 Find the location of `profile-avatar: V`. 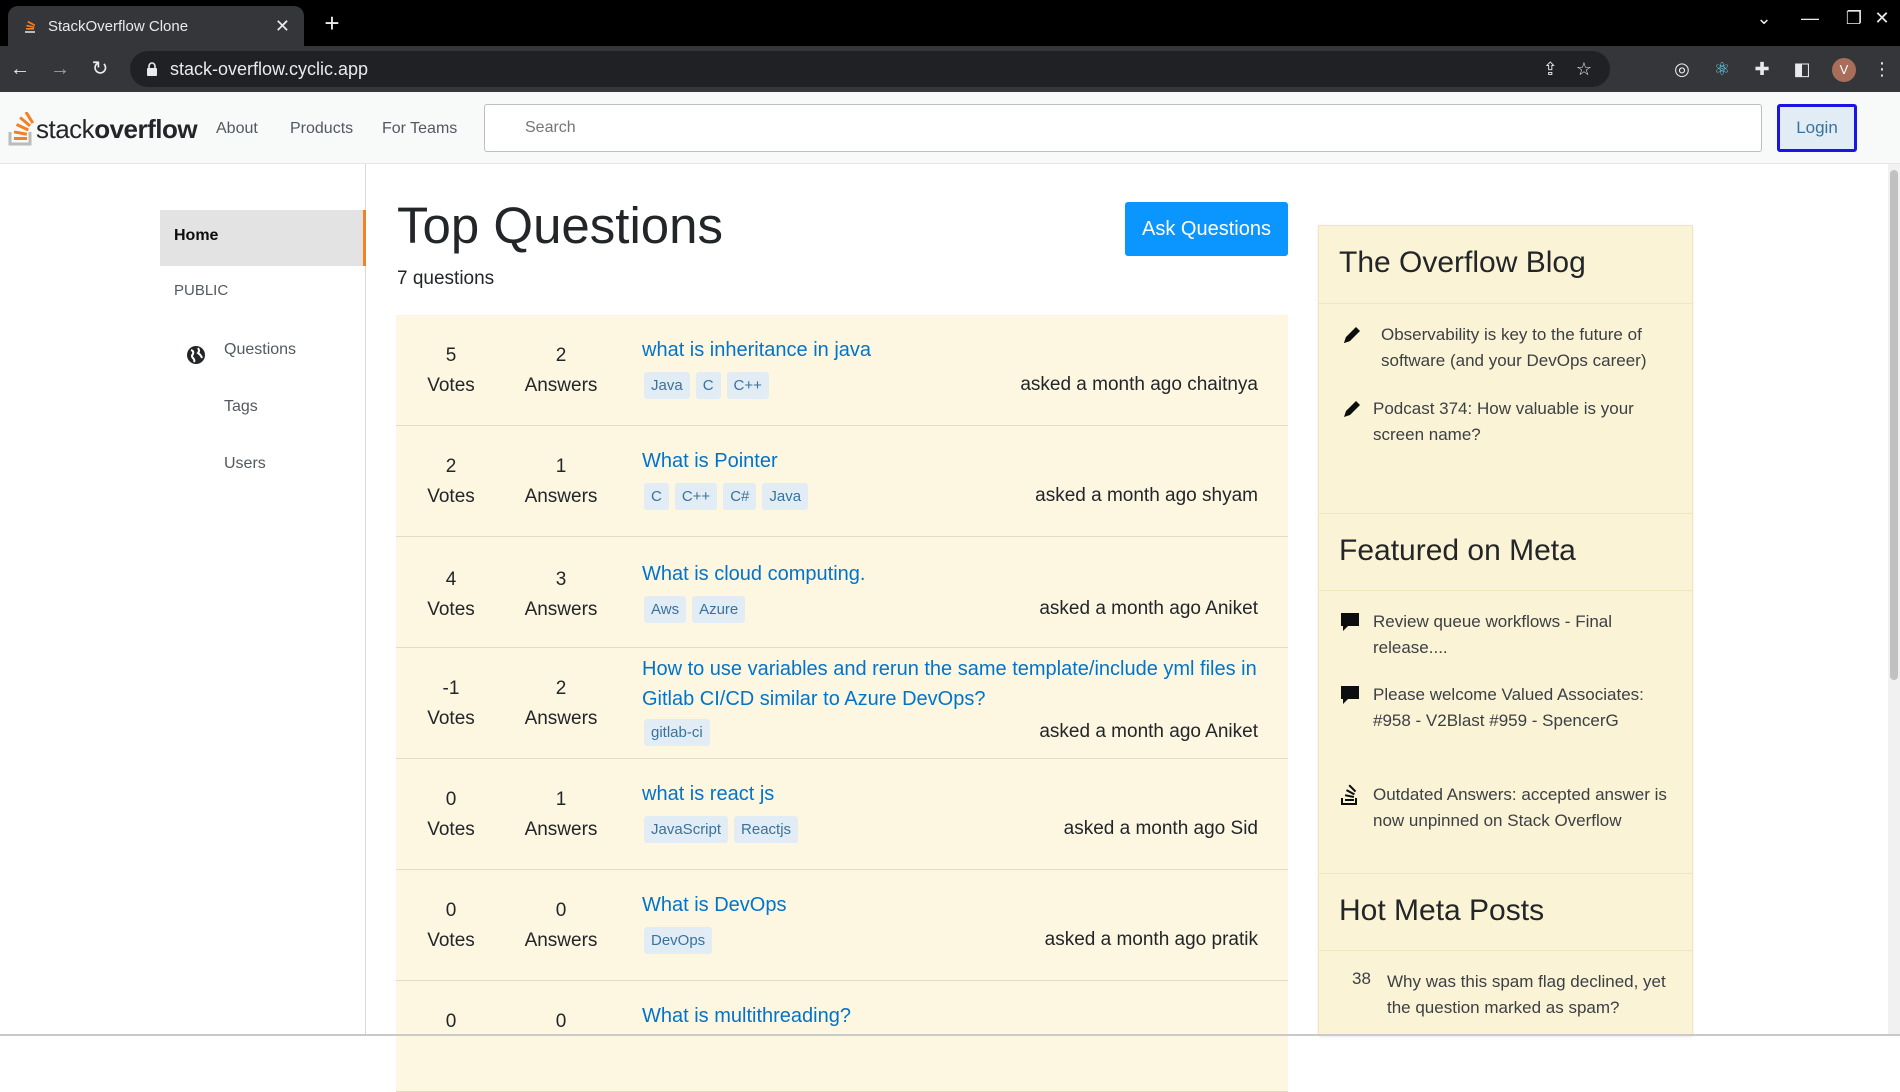

profile-avatar: V is located at coordinates (1844, 70).